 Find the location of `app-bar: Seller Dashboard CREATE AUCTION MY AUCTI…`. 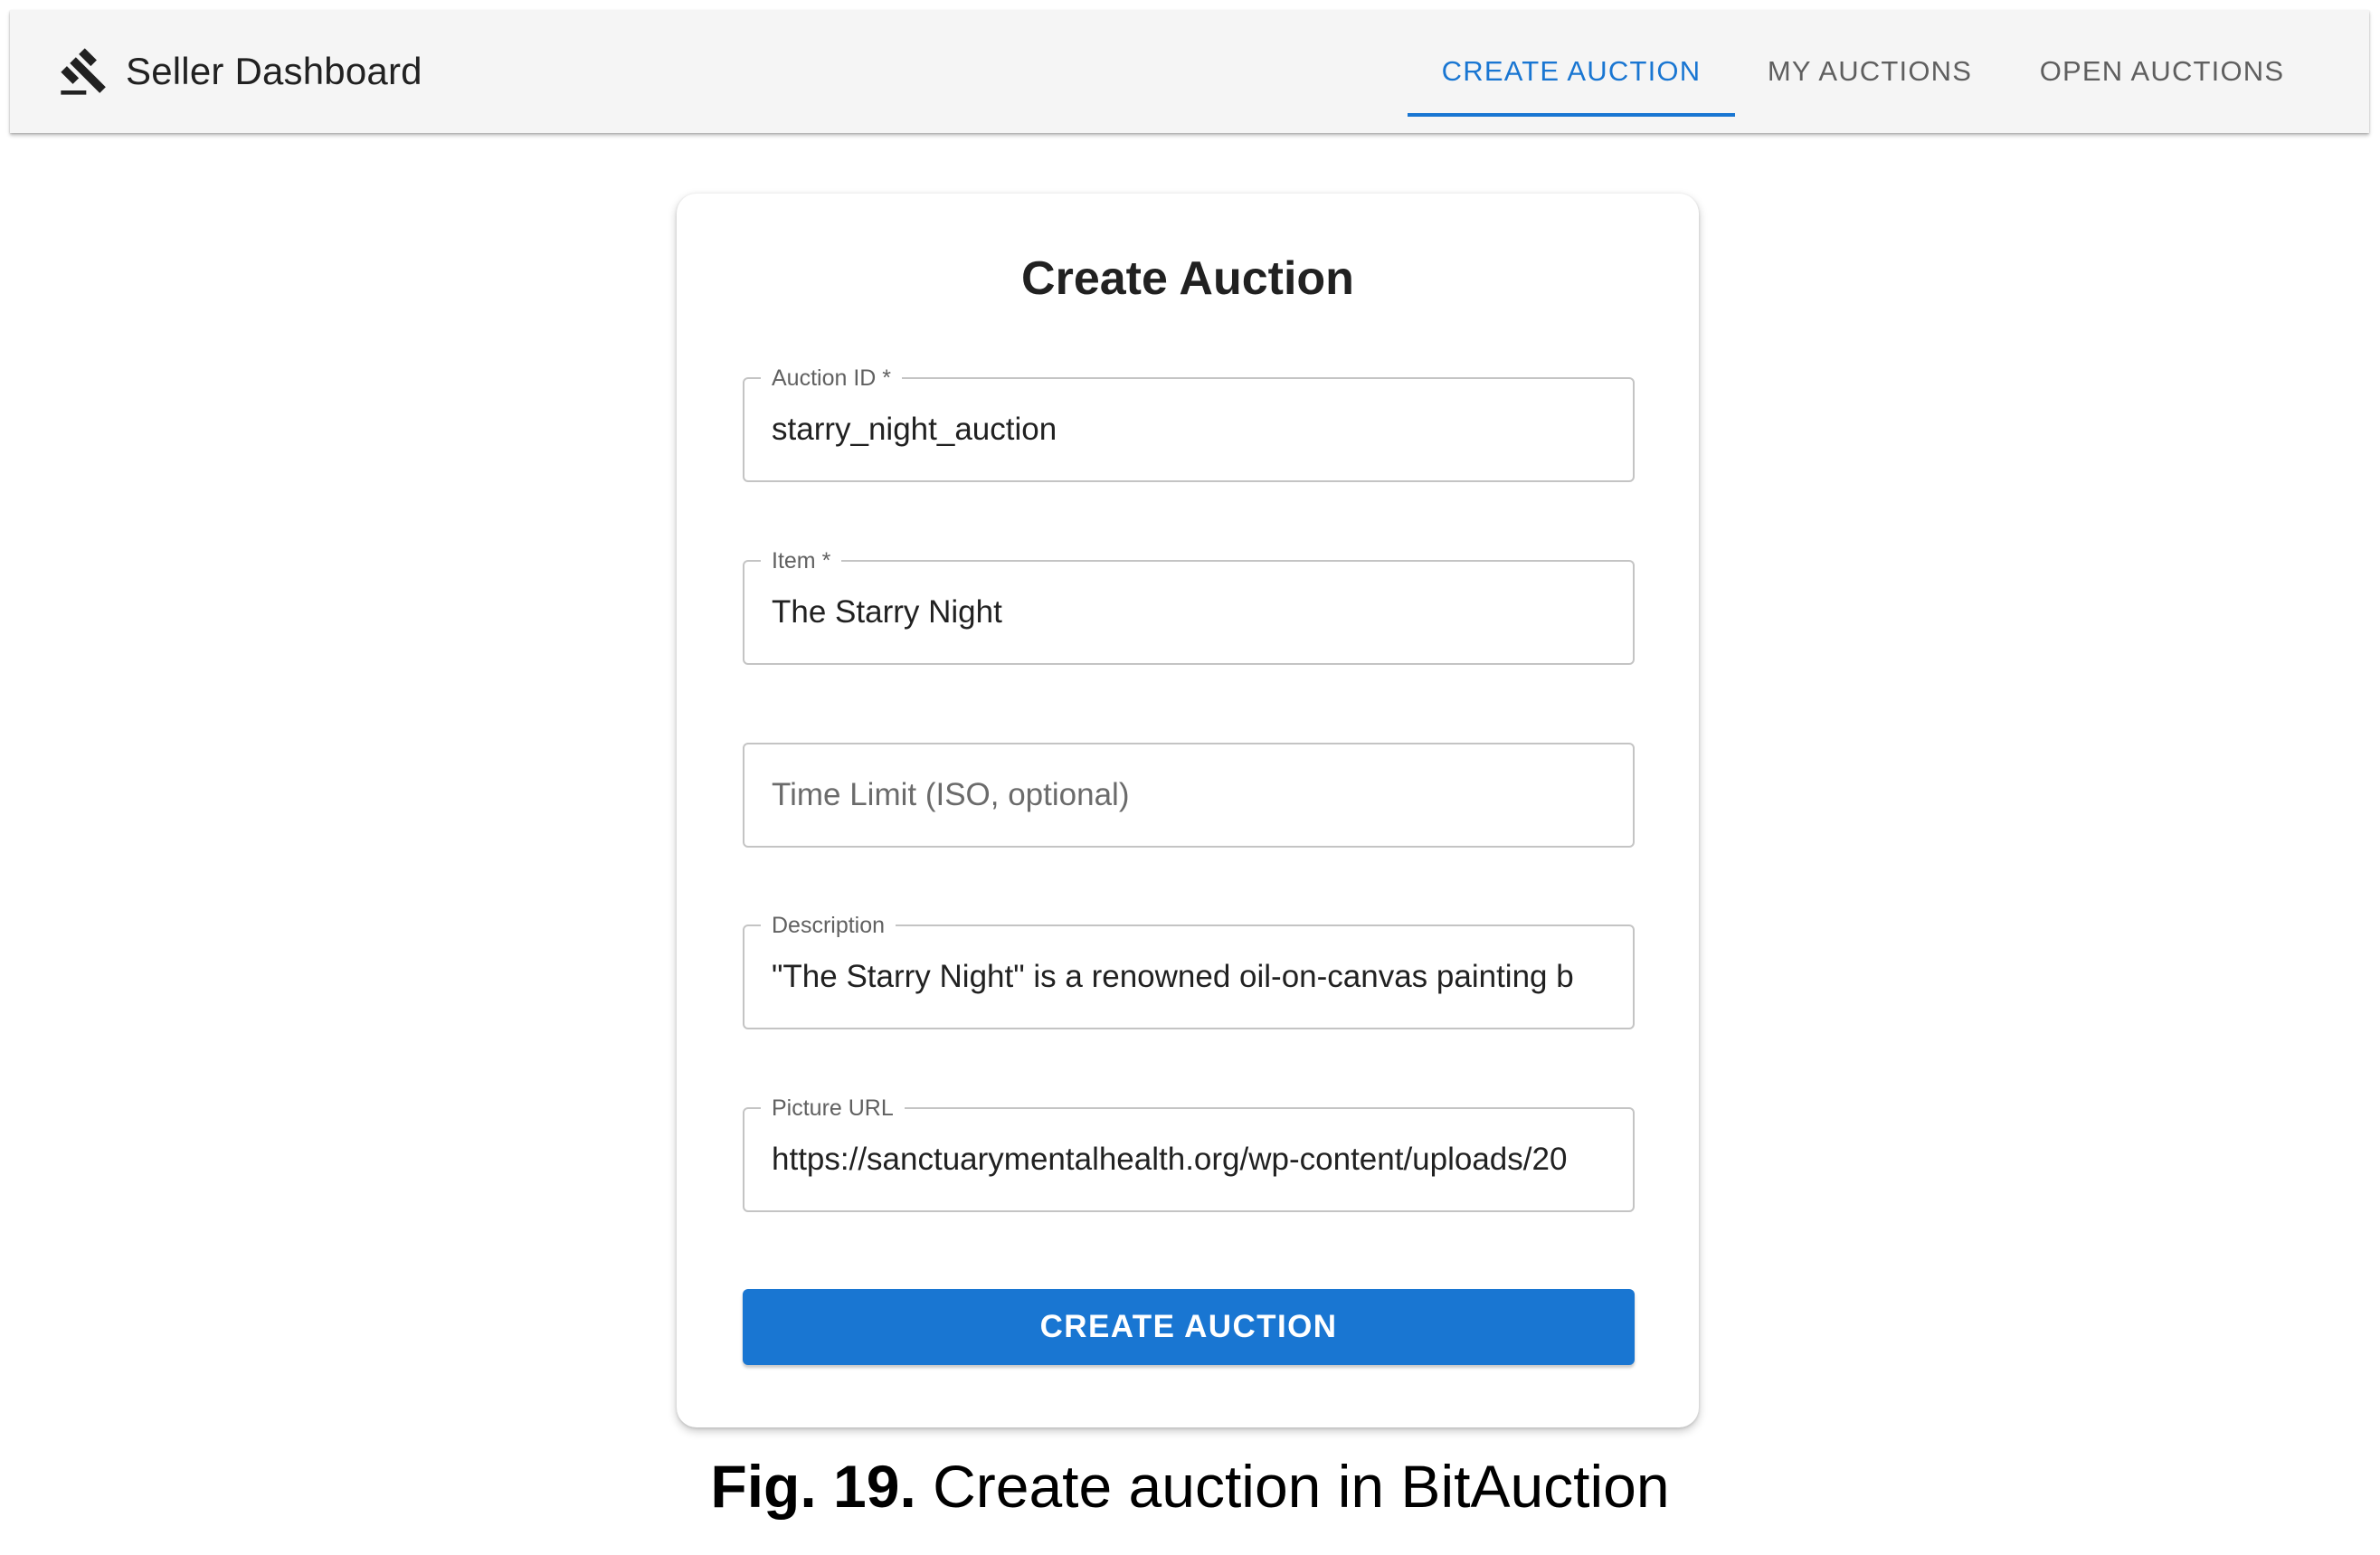

app-bar: Seller Dashboard CREATE AUCTION MY AUCTI… is located at coordinates (1189, 72).